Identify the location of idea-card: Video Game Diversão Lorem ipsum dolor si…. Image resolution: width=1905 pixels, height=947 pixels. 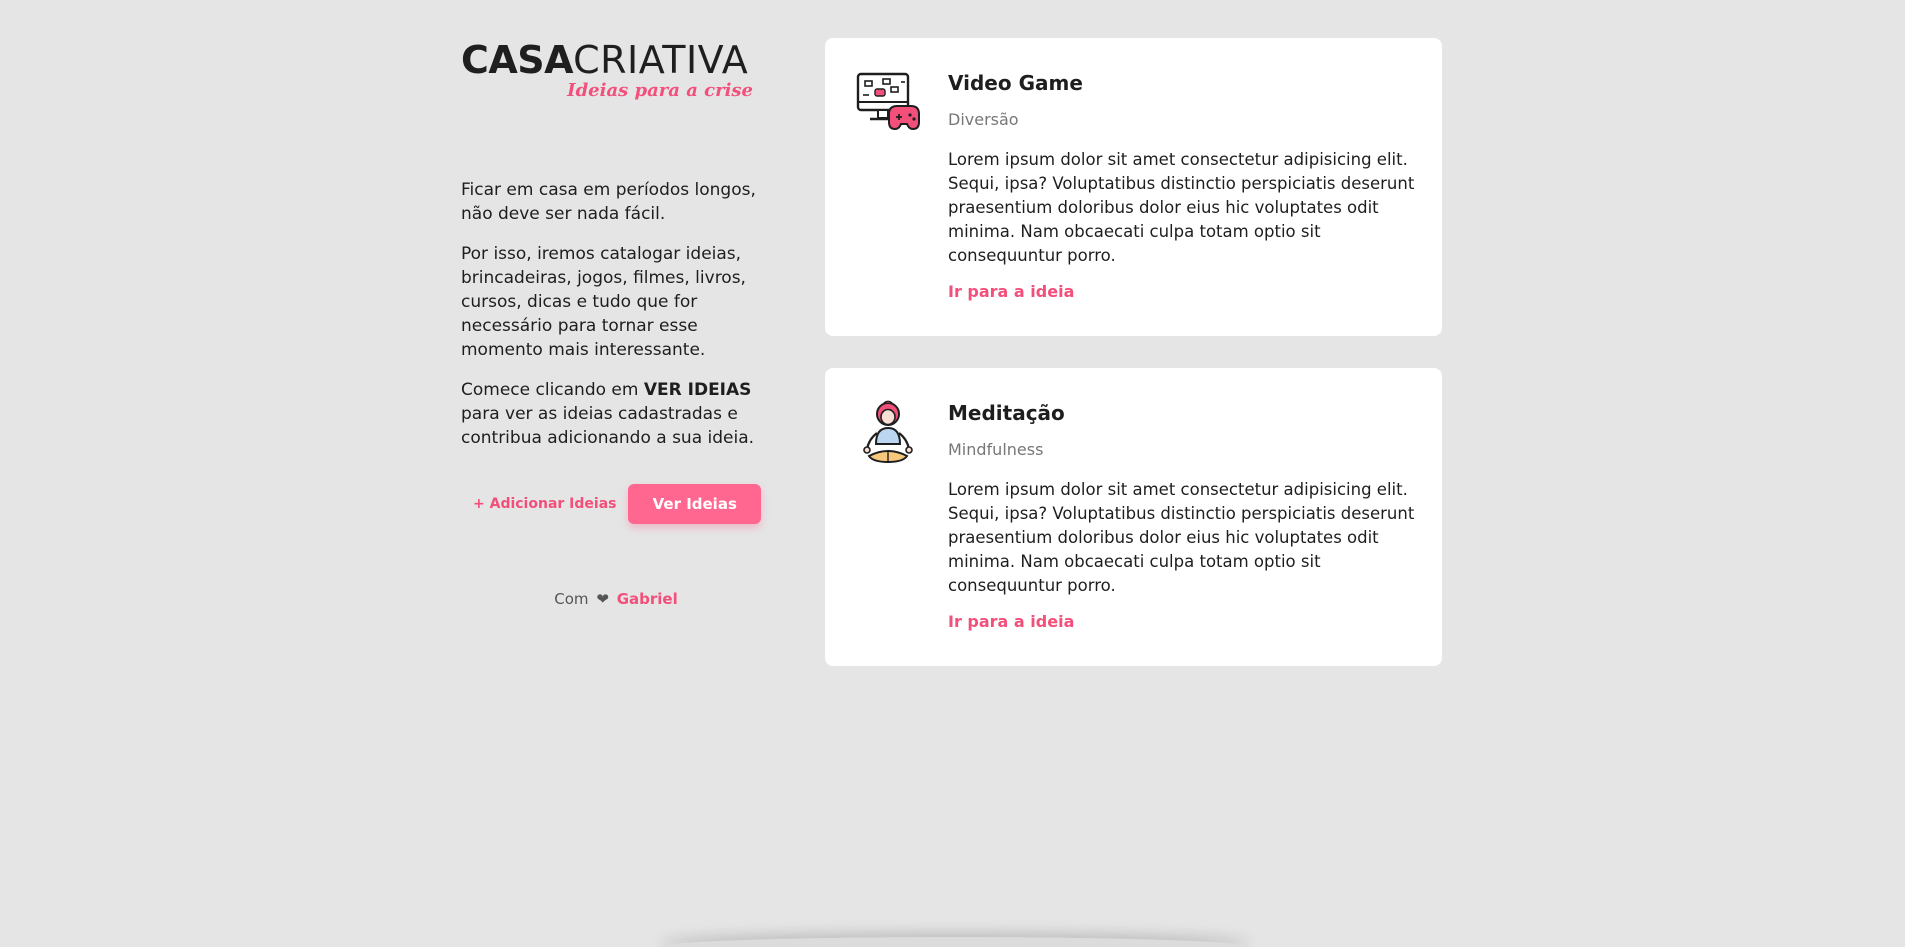
(1133, 187).